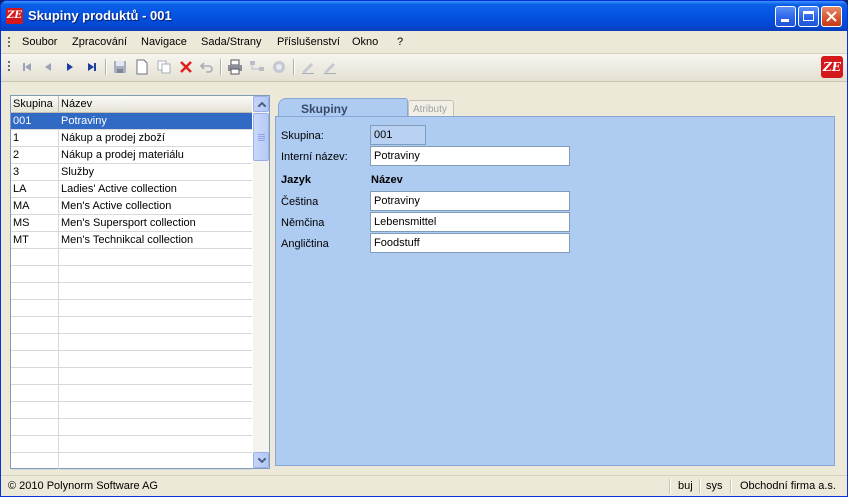  I want to click on delete-icon, so click(186, 67).